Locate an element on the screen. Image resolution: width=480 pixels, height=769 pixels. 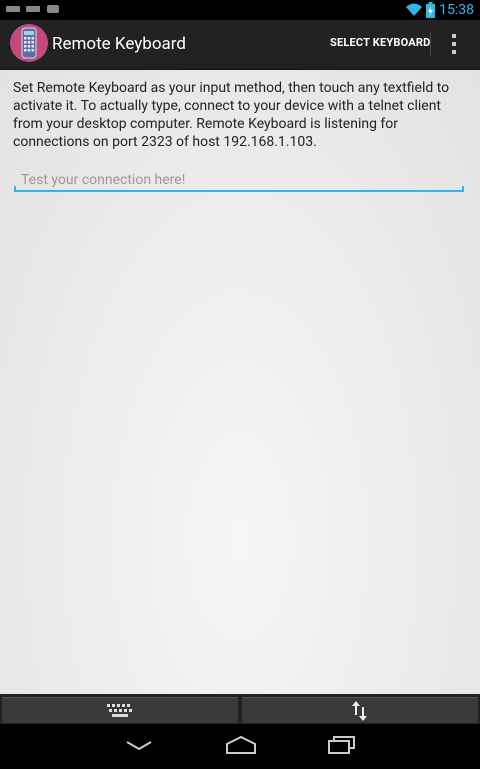
select-keyboard-button: SELECT KEYBOARD is located at coordinates (380, 42).